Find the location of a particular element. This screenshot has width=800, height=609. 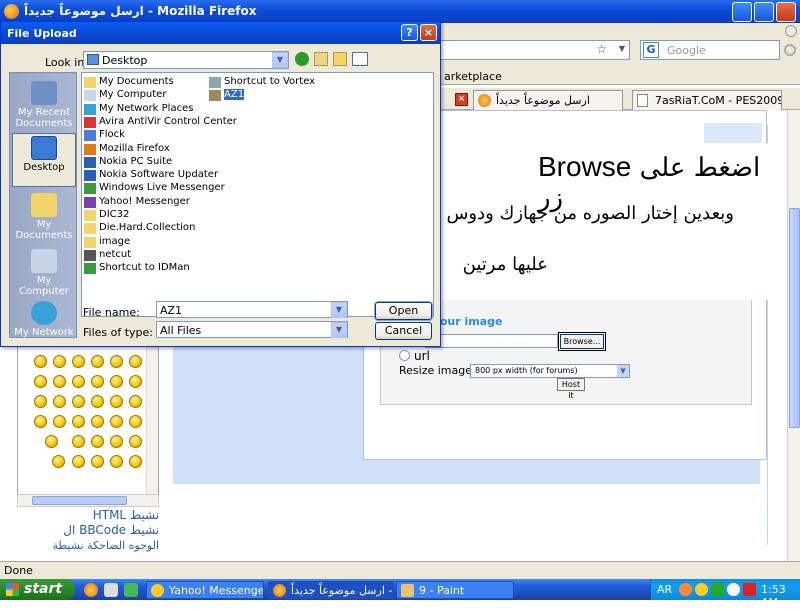

dropdown-icon: ▼ is located at coordinates (622, 48).